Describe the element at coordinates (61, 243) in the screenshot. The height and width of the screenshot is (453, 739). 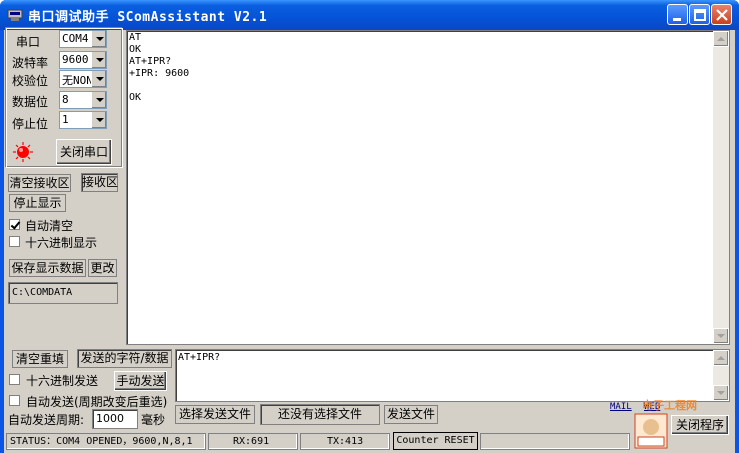
I see `hex-display-label: 十六进制显示` at that location.